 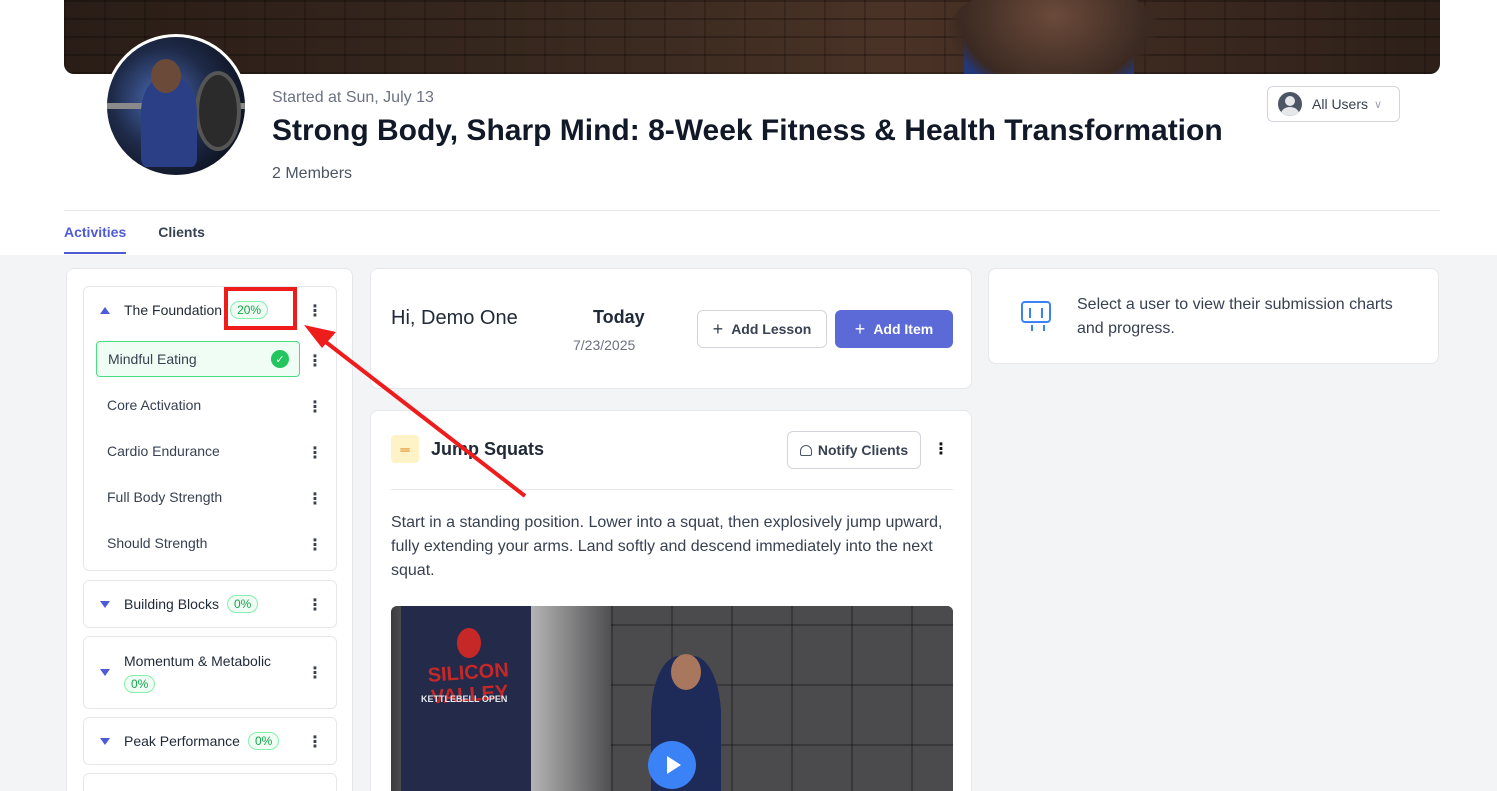 I want to click on kettlebell-icon, so click(x=469, y=643).